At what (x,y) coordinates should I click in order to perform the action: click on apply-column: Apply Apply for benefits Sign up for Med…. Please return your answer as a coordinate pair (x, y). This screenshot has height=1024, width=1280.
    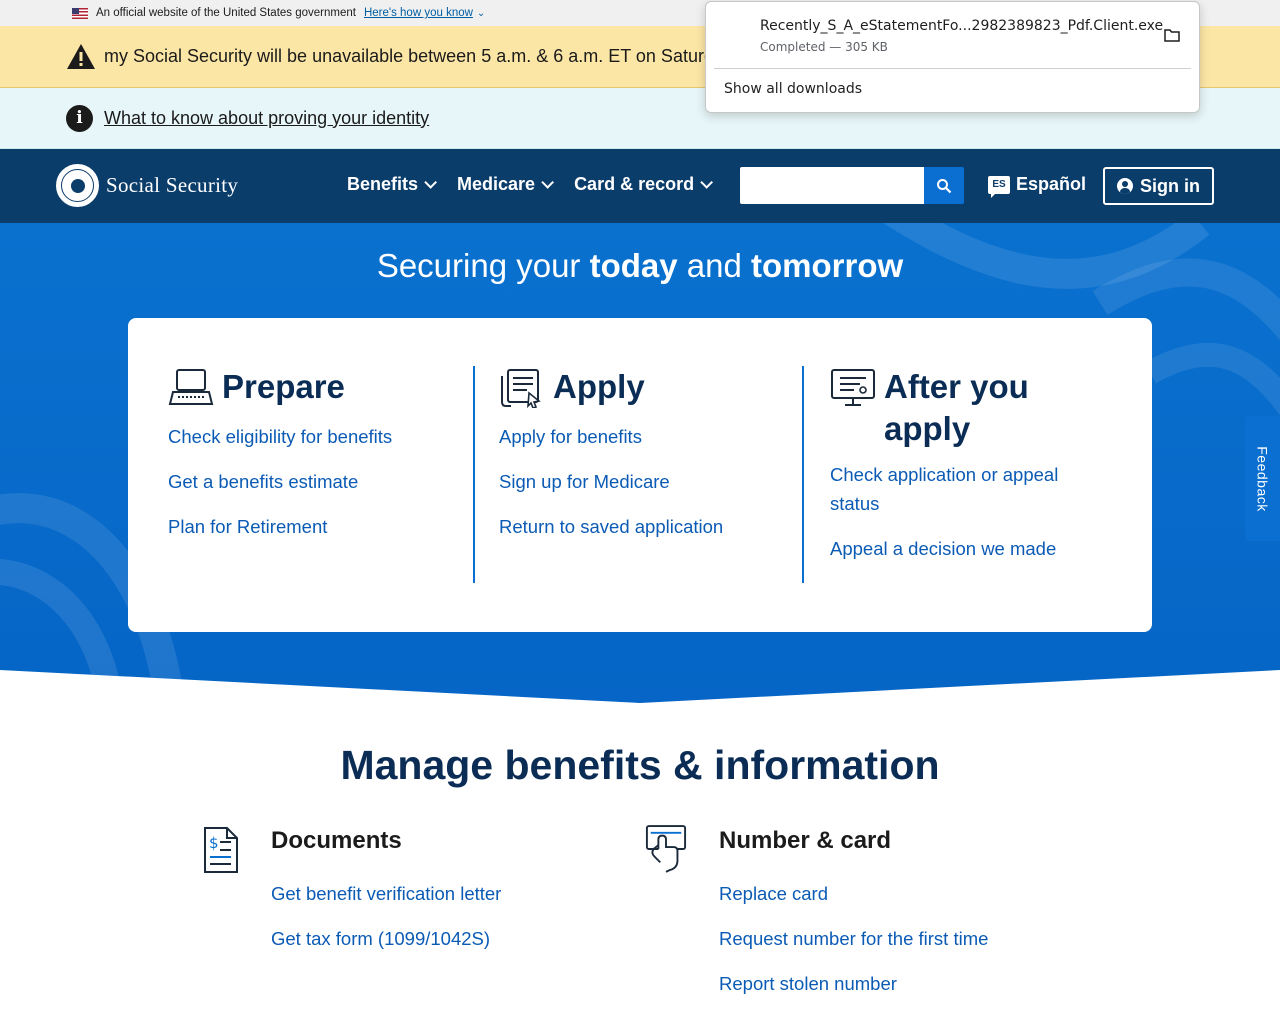
    Looking at the image, I should click on (611, 461).